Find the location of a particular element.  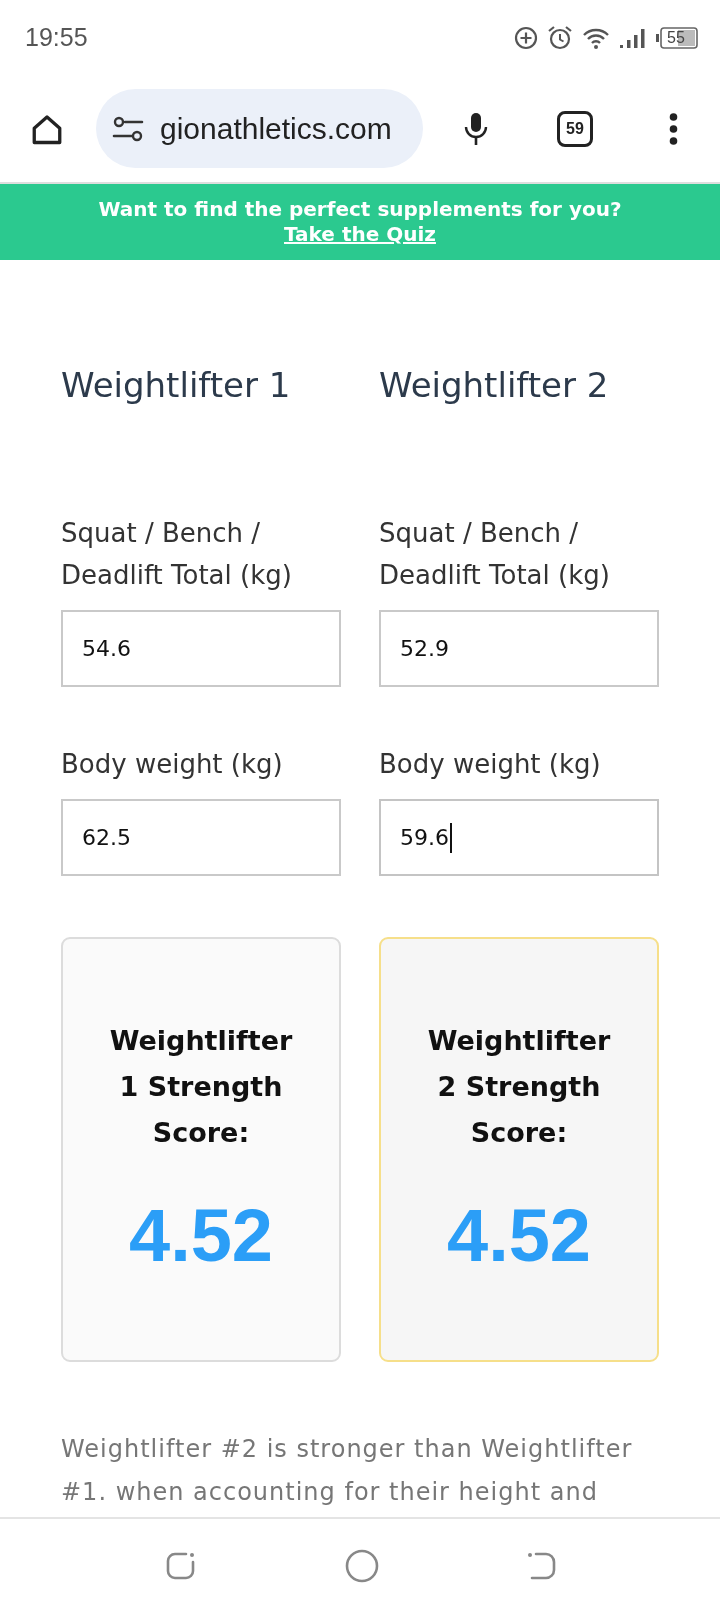

banner-text: Want to find the perfect supplements for you? Take the Quiz is located at coordinates (360, 222).